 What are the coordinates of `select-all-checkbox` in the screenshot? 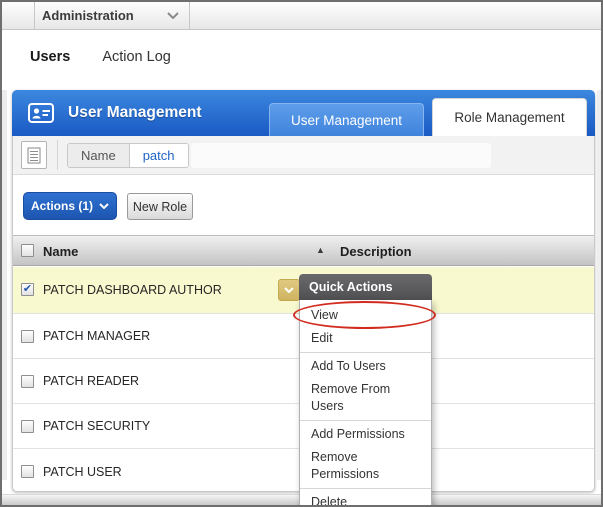 It's located at (27, 250).